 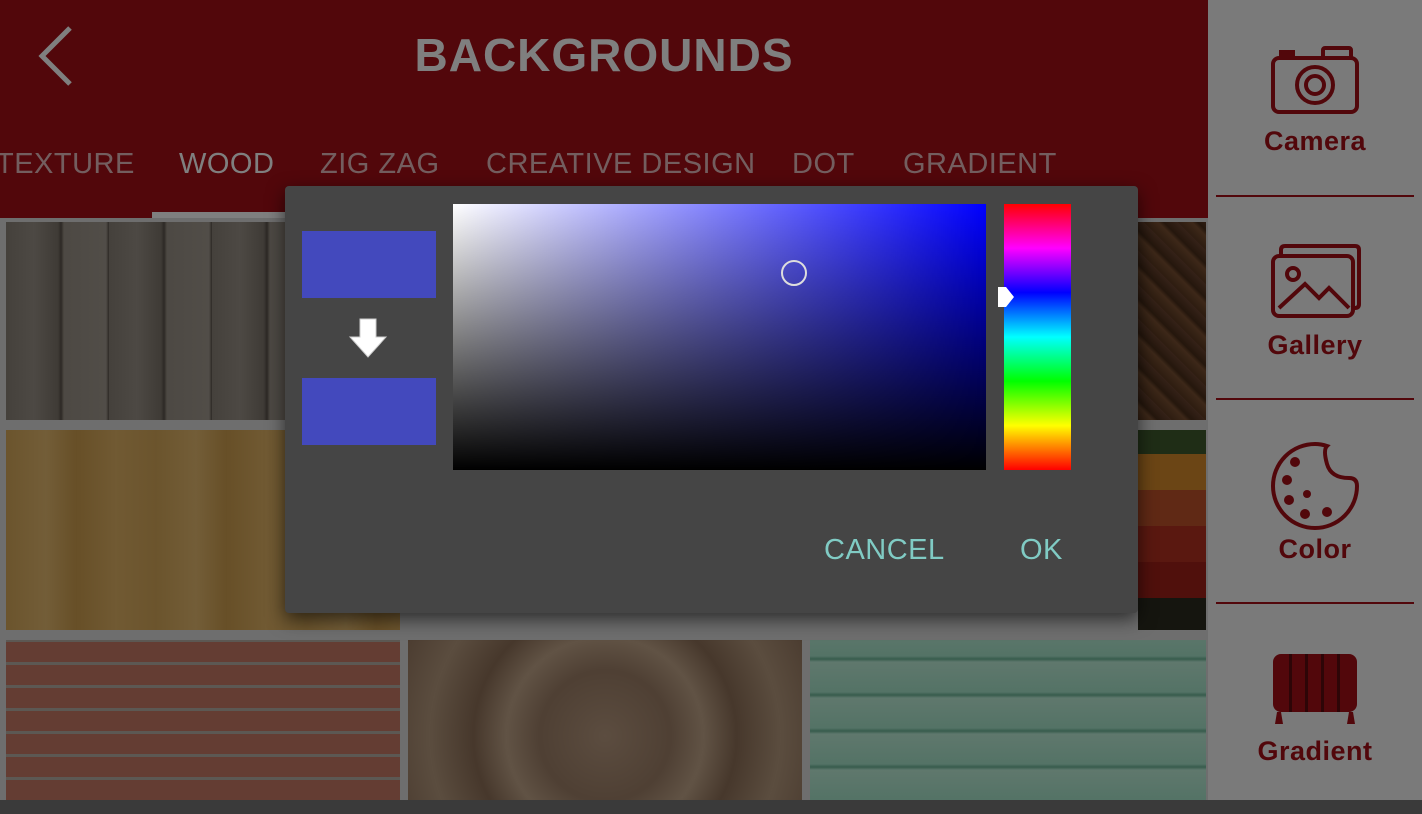 I want to click on new-color-swatch, so click(x=369, y=411).